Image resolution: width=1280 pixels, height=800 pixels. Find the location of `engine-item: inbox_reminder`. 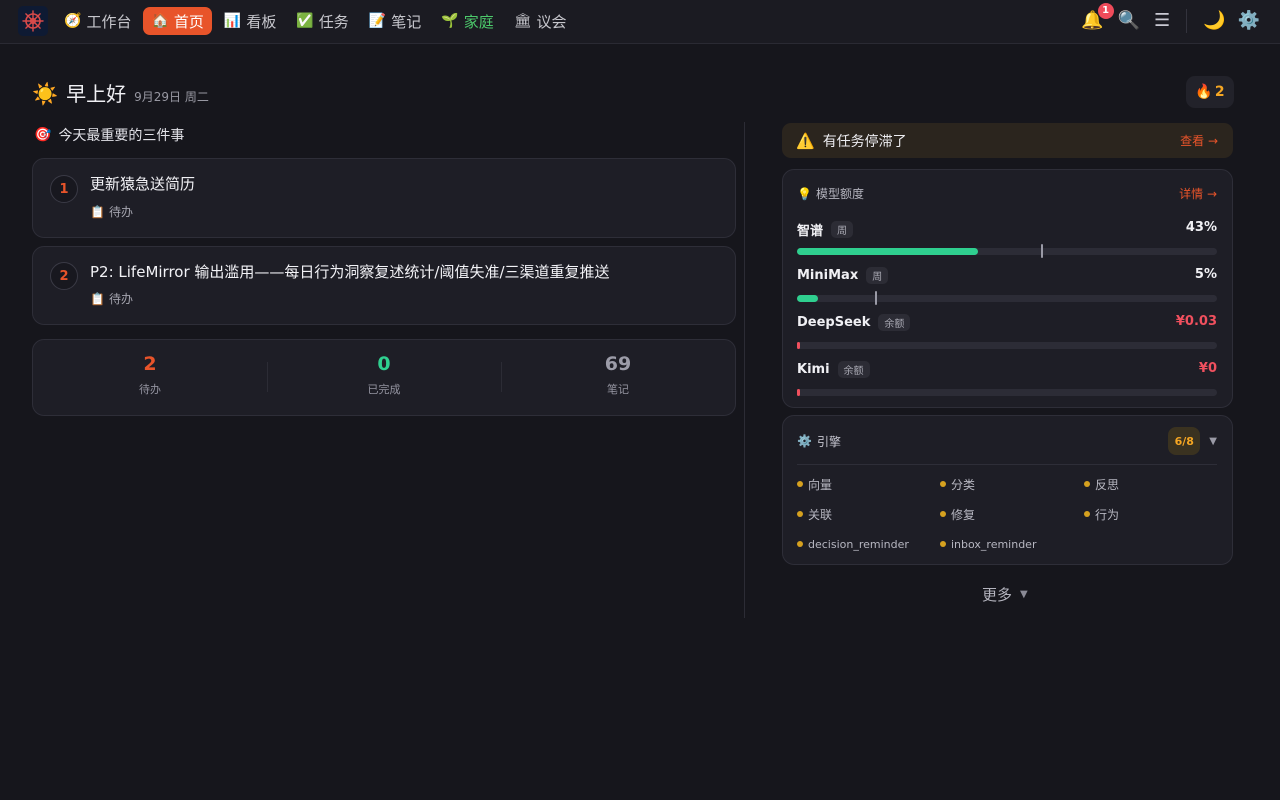

engine-item: inbox_reminder is located at coordinates (1012, 544).